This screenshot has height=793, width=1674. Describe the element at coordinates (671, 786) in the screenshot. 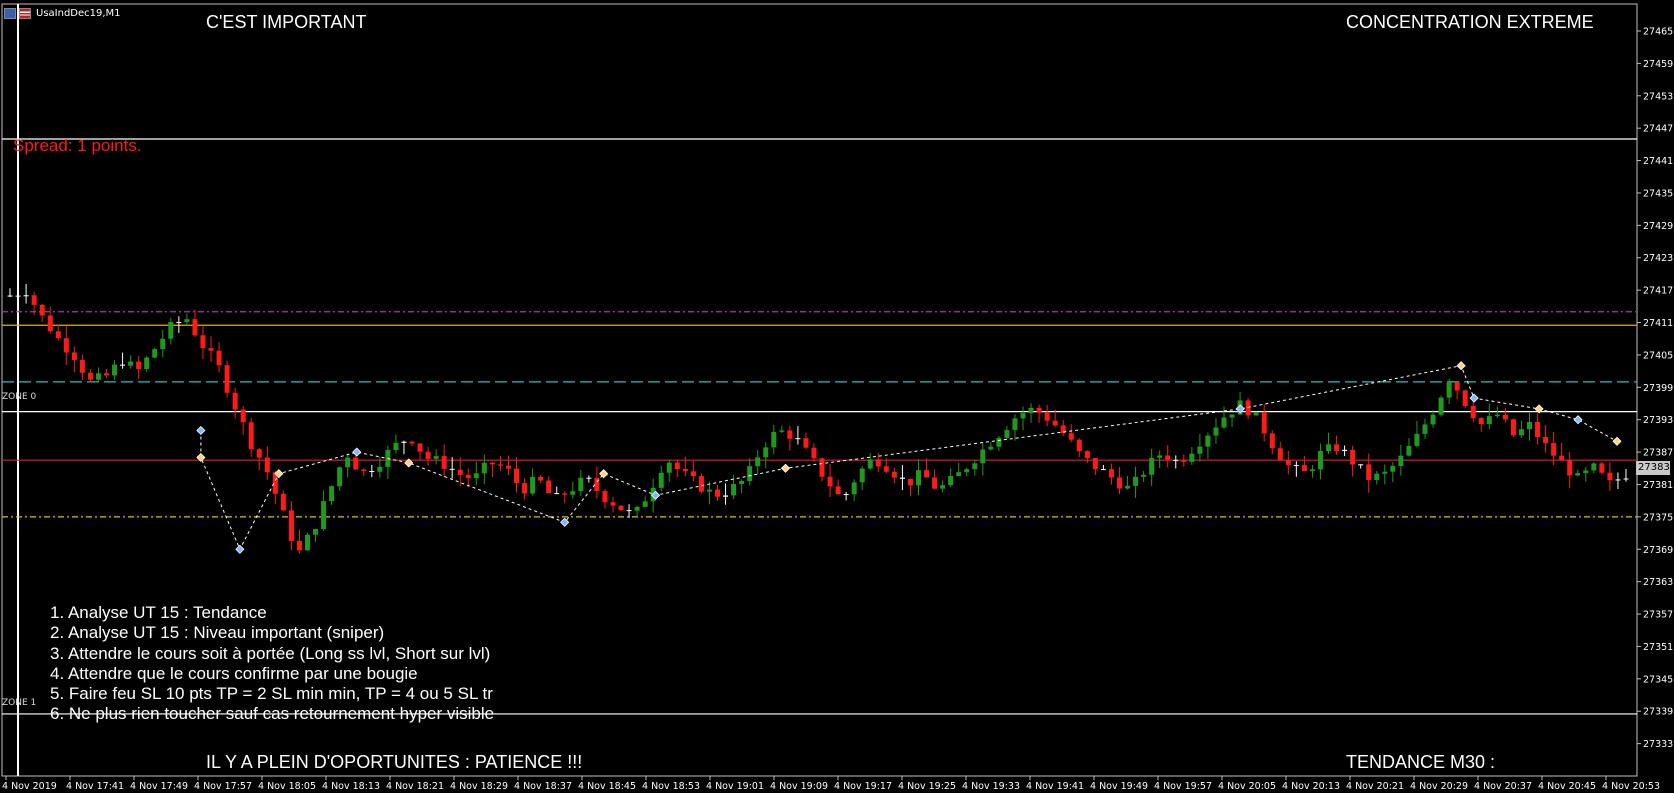

I see `x-tick-label: 4 Nov 18:53` at that location.